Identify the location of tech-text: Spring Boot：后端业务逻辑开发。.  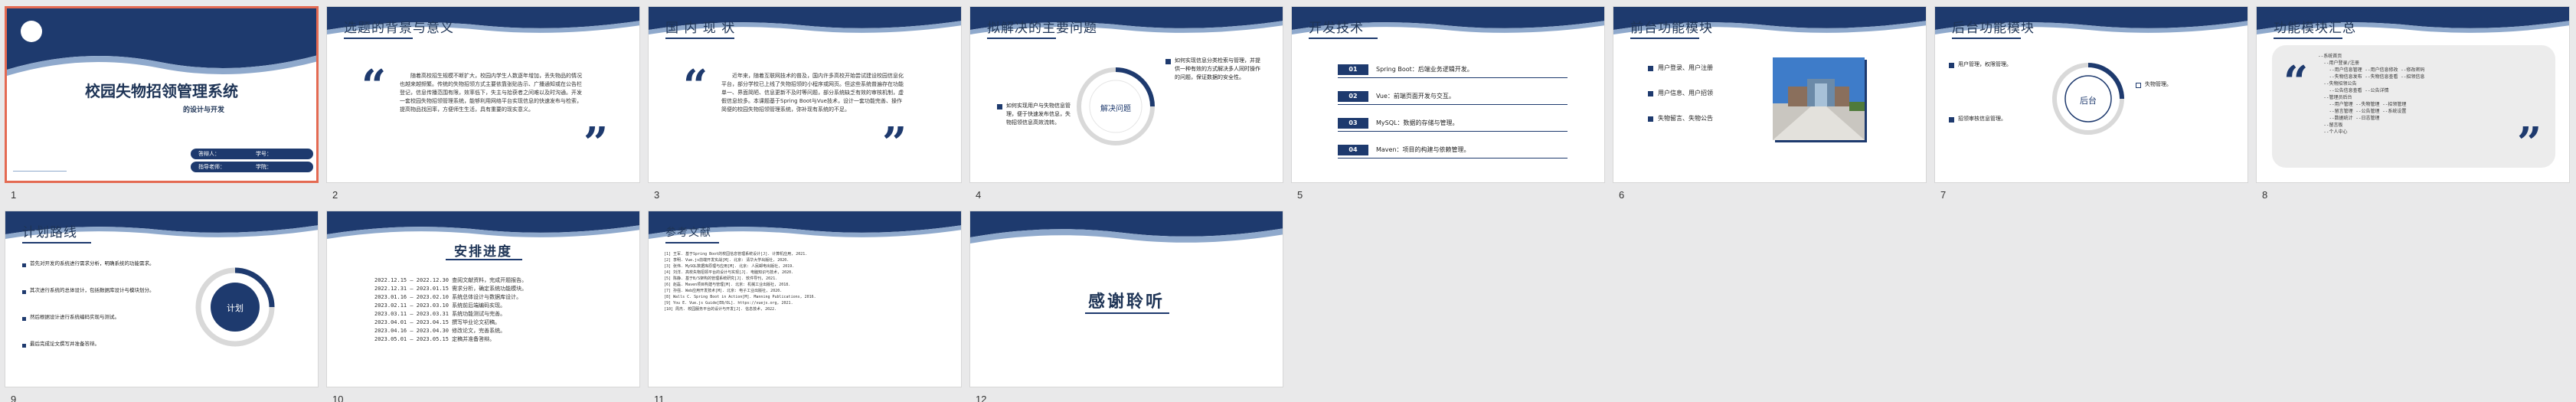
(1424, 69).